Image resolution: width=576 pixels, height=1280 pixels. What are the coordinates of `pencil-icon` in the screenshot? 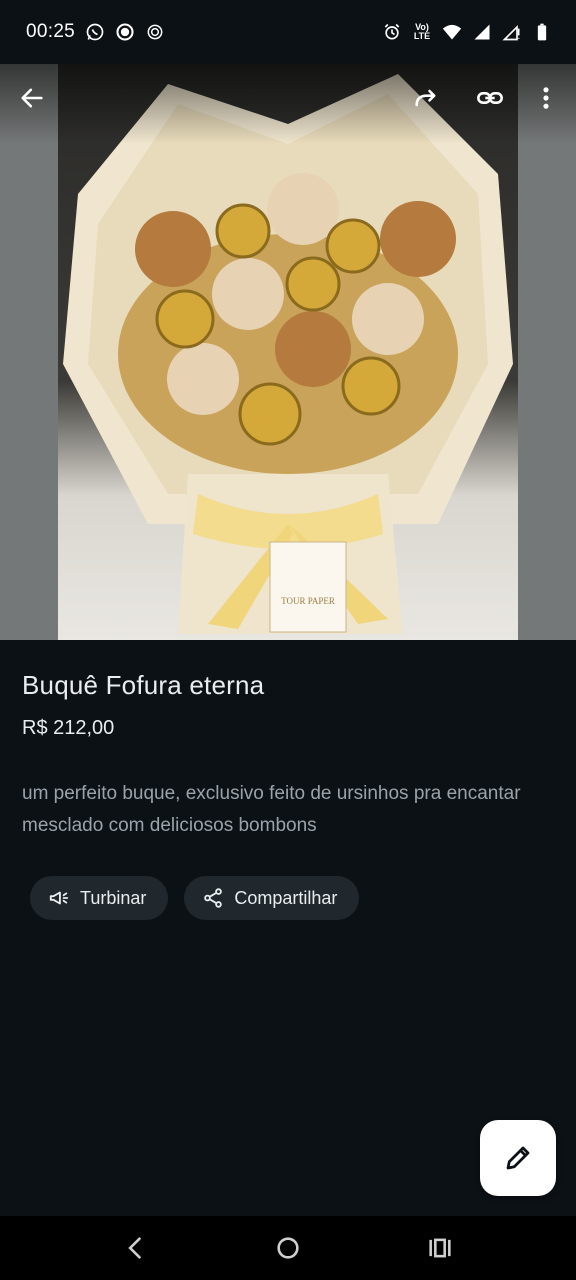 It's located at (518, 1158).